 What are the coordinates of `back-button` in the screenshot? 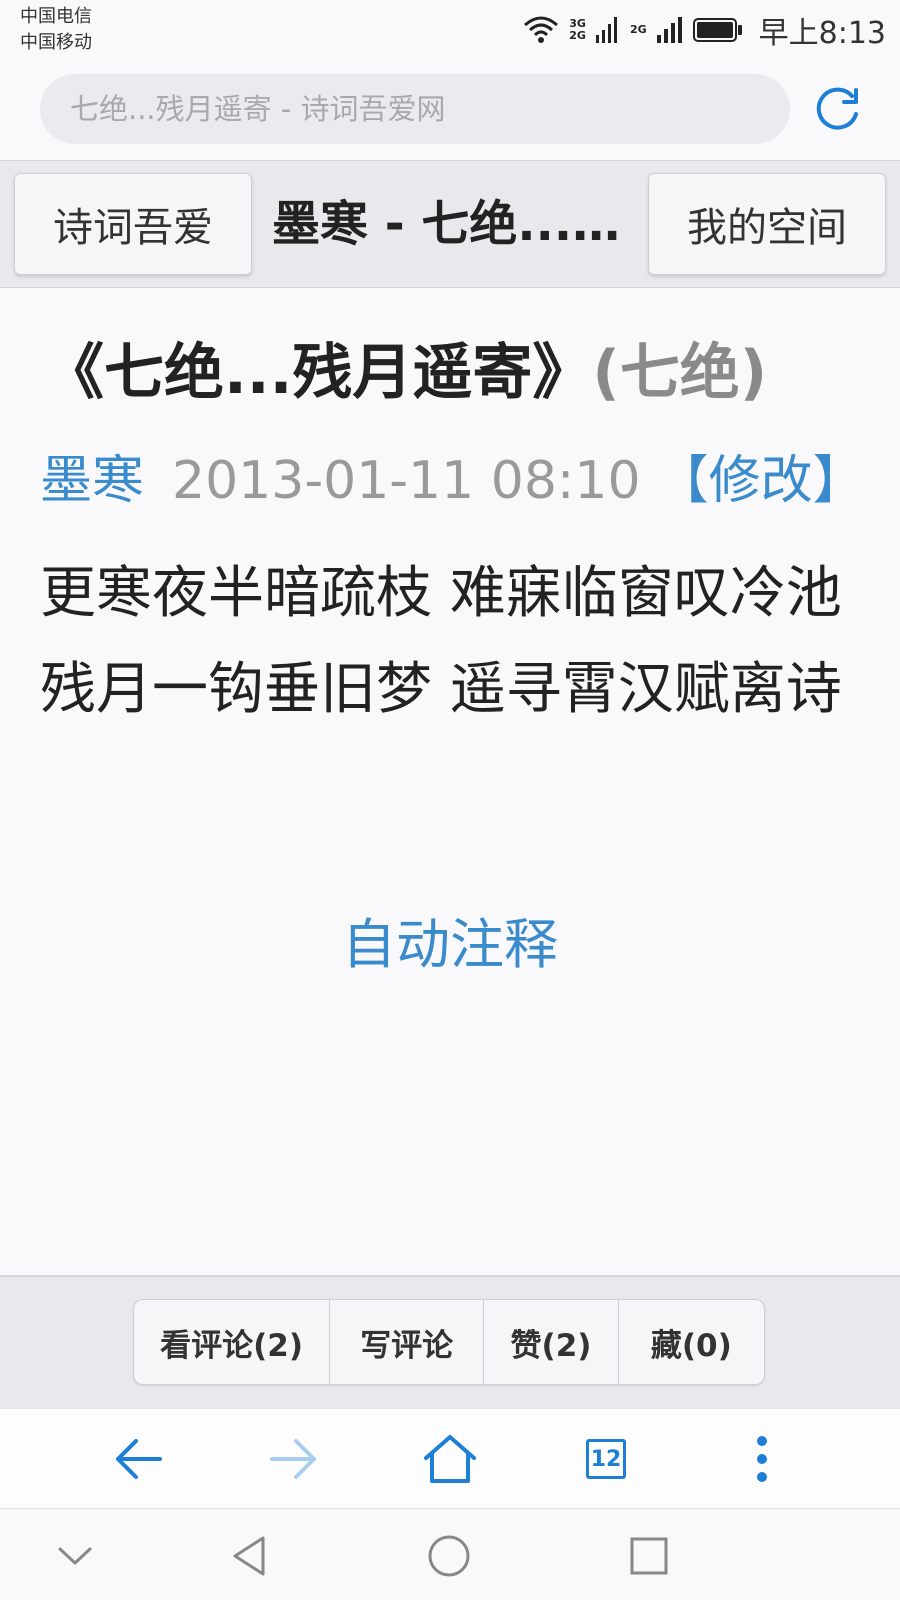 It's located at (138, 1459).